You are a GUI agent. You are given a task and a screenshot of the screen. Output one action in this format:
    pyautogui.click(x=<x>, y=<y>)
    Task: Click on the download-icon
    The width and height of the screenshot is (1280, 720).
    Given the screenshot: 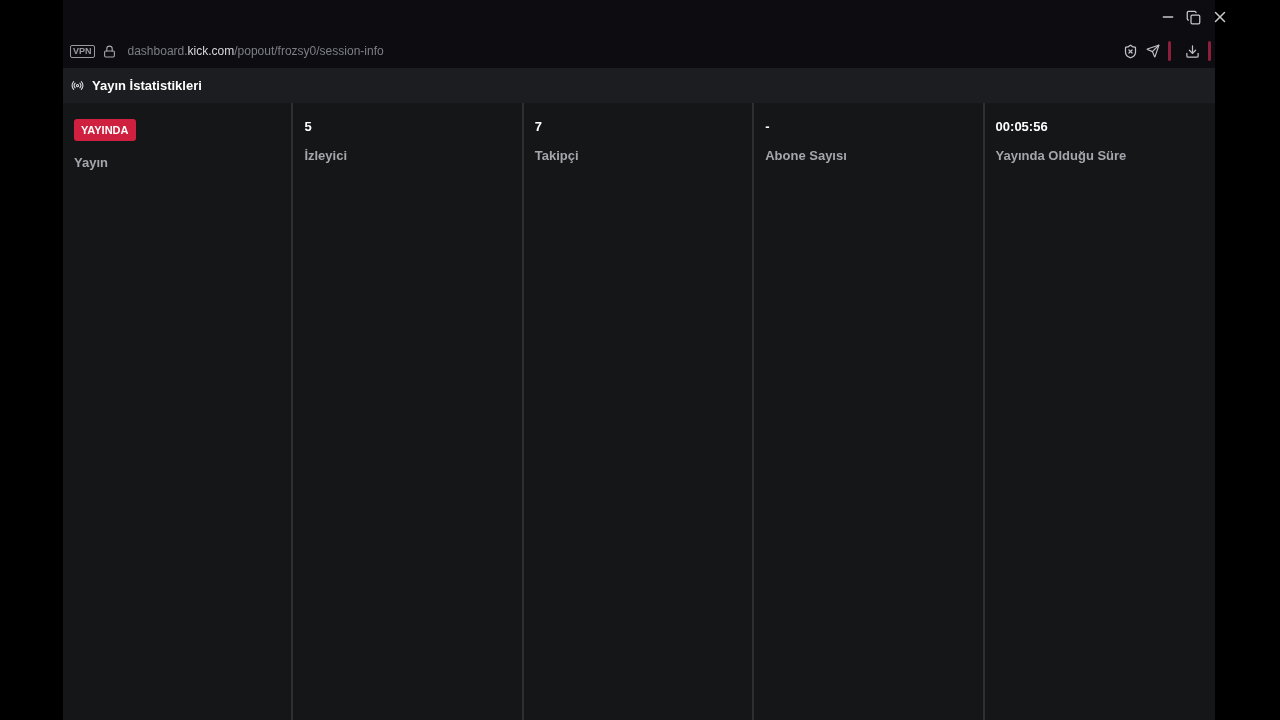 What is the action you would take?
    pyautogui.click(x=1192, y=51)
    